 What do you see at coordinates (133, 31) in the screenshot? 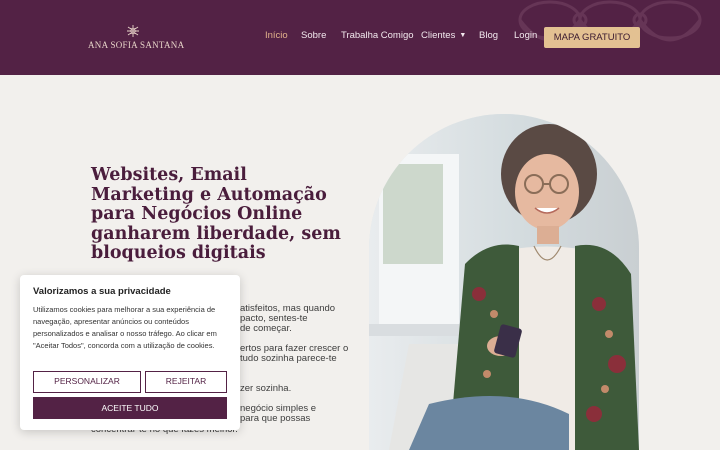
I see `logo-mark-icon` at bounding box center [133, 31].